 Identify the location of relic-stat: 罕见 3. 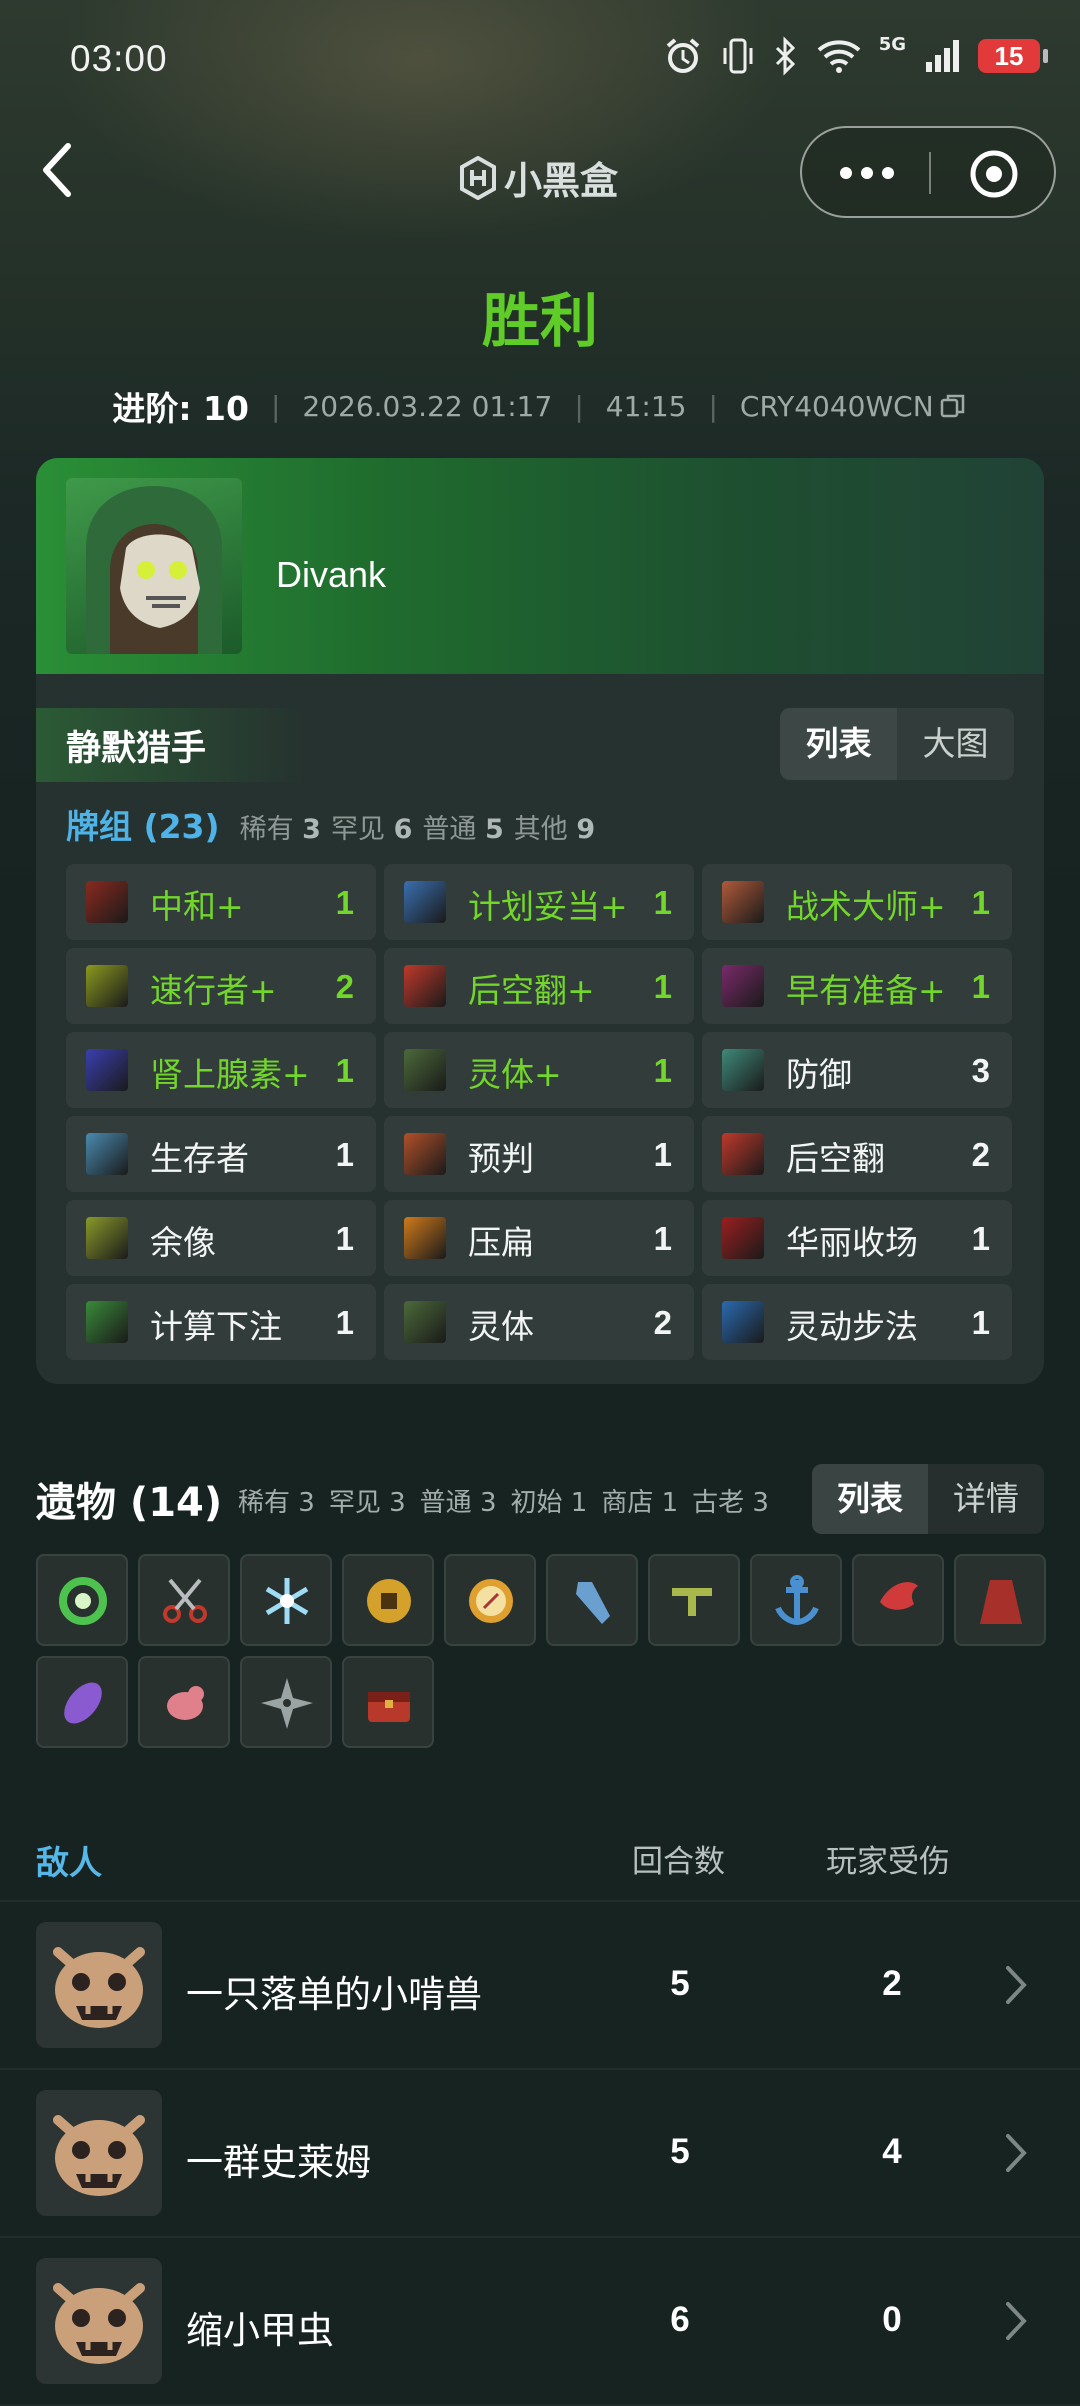
(367, 1503).